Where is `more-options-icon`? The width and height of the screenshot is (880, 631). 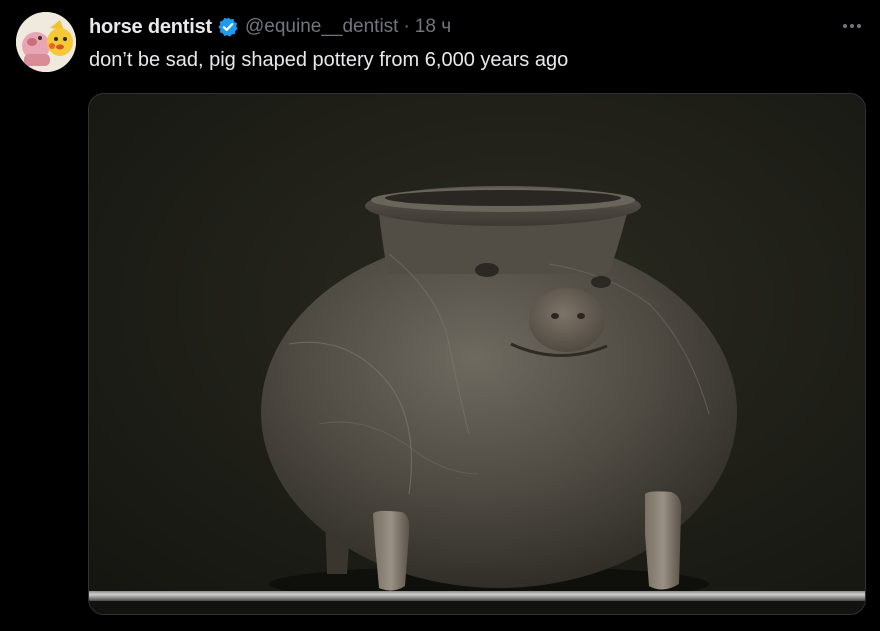
more-options-icon is located at coordinates (852, 26).